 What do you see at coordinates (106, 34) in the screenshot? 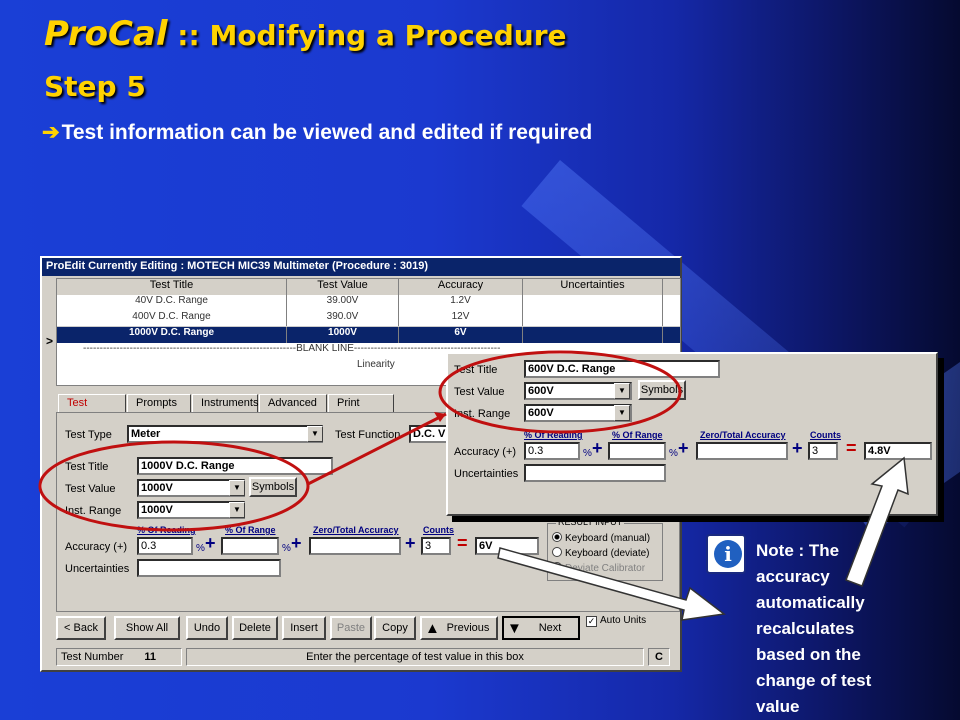
I see `title-brand: ProCal` at bounding box center [106, 34].